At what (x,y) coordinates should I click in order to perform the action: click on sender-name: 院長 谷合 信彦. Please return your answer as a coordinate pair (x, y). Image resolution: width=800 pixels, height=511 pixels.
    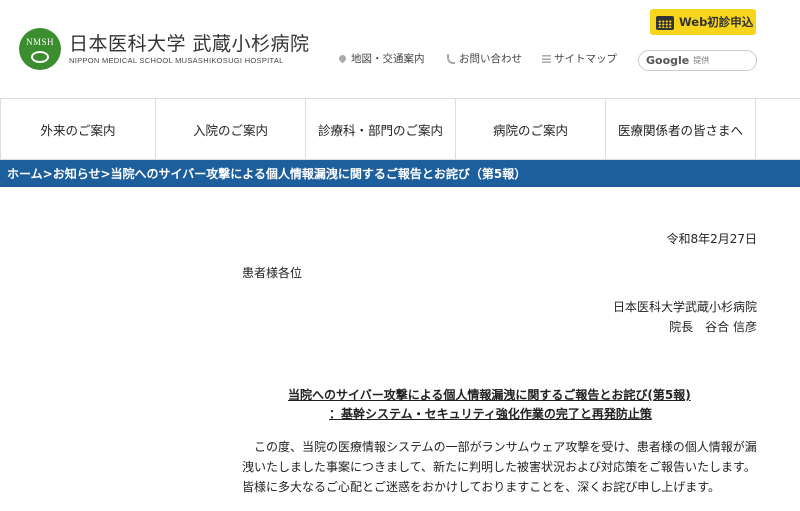
    Looking at the image, I should click on (713, 327).